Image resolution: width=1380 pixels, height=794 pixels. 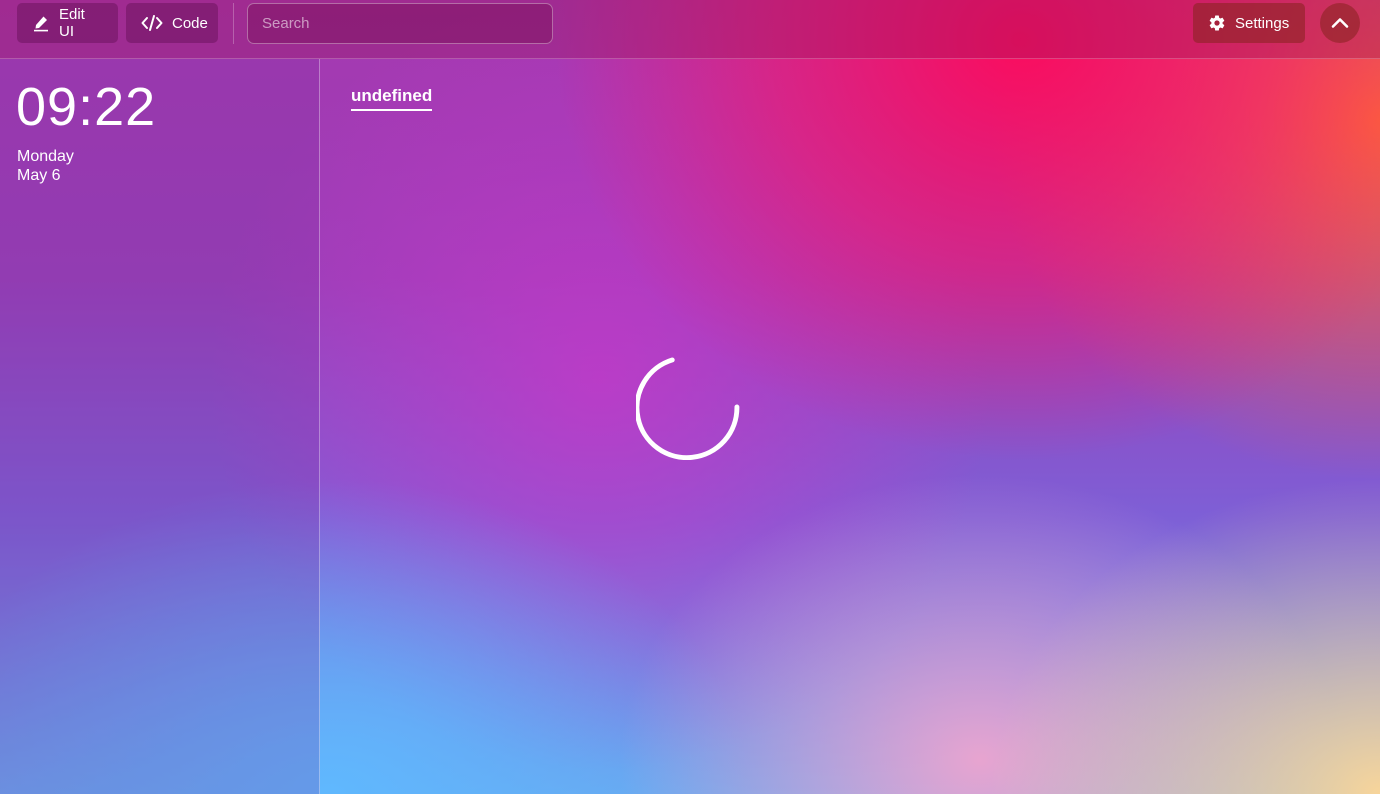 What do you see at coordinates (86, 107) in the screenshot?
I see `clock-time: 09:22` at bounding box center [86, 107].